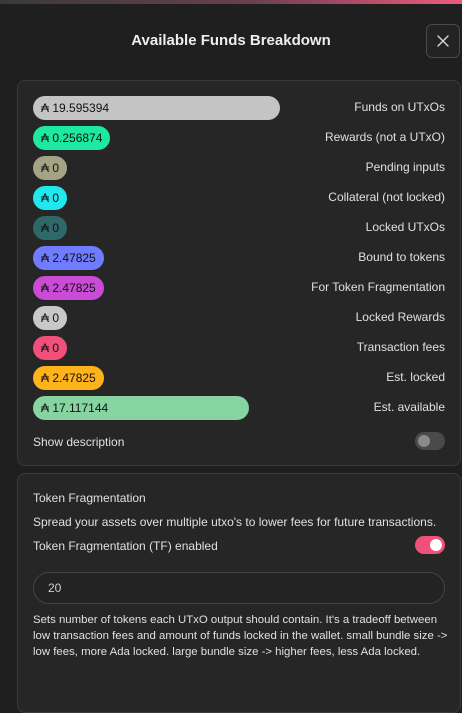 The image size is (462, 713). I want to click on fund-amount-badge: ₳ 0.256874, so click(71, 138).